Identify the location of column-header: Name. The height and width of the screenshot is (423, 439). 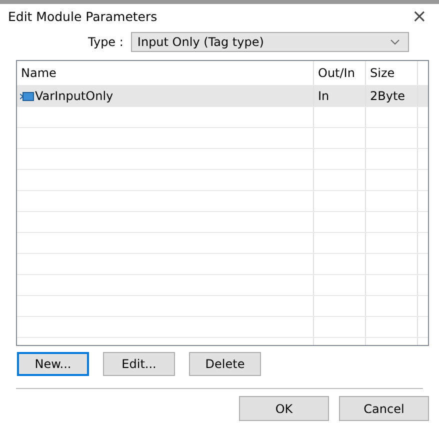
(165, 73).